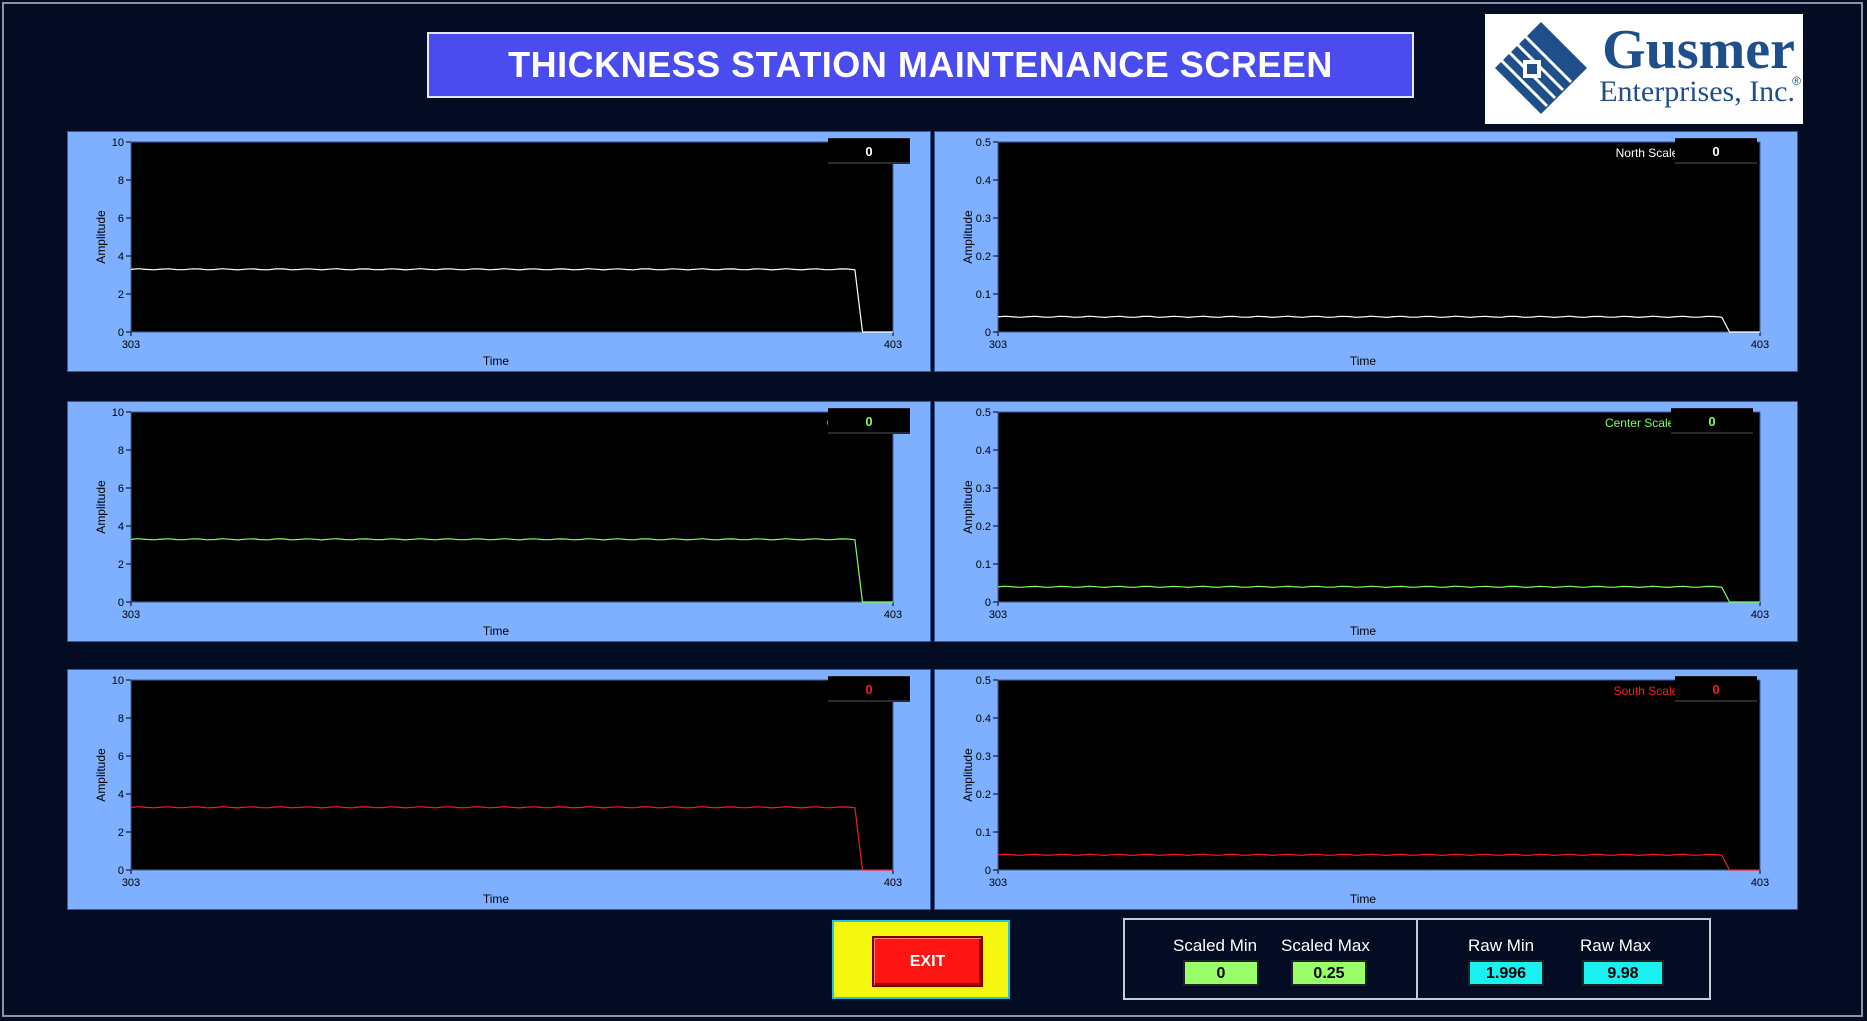 This screenshot has height=1021, width=1867. I want to click on chart-south-raw: 0246810303403TimeAmplitude South Raw 0, so click(499, 789).